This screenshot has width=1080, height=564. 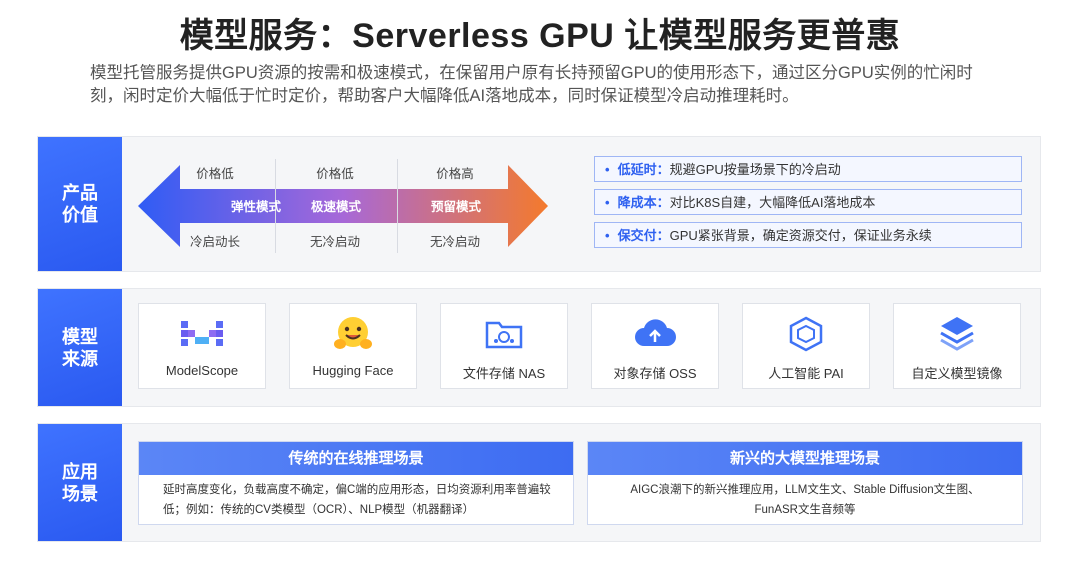 What do you see at coordinates (202, 370) in the screenshot?
I see `source-label: ModelScope` at bounding box center [202, 370].